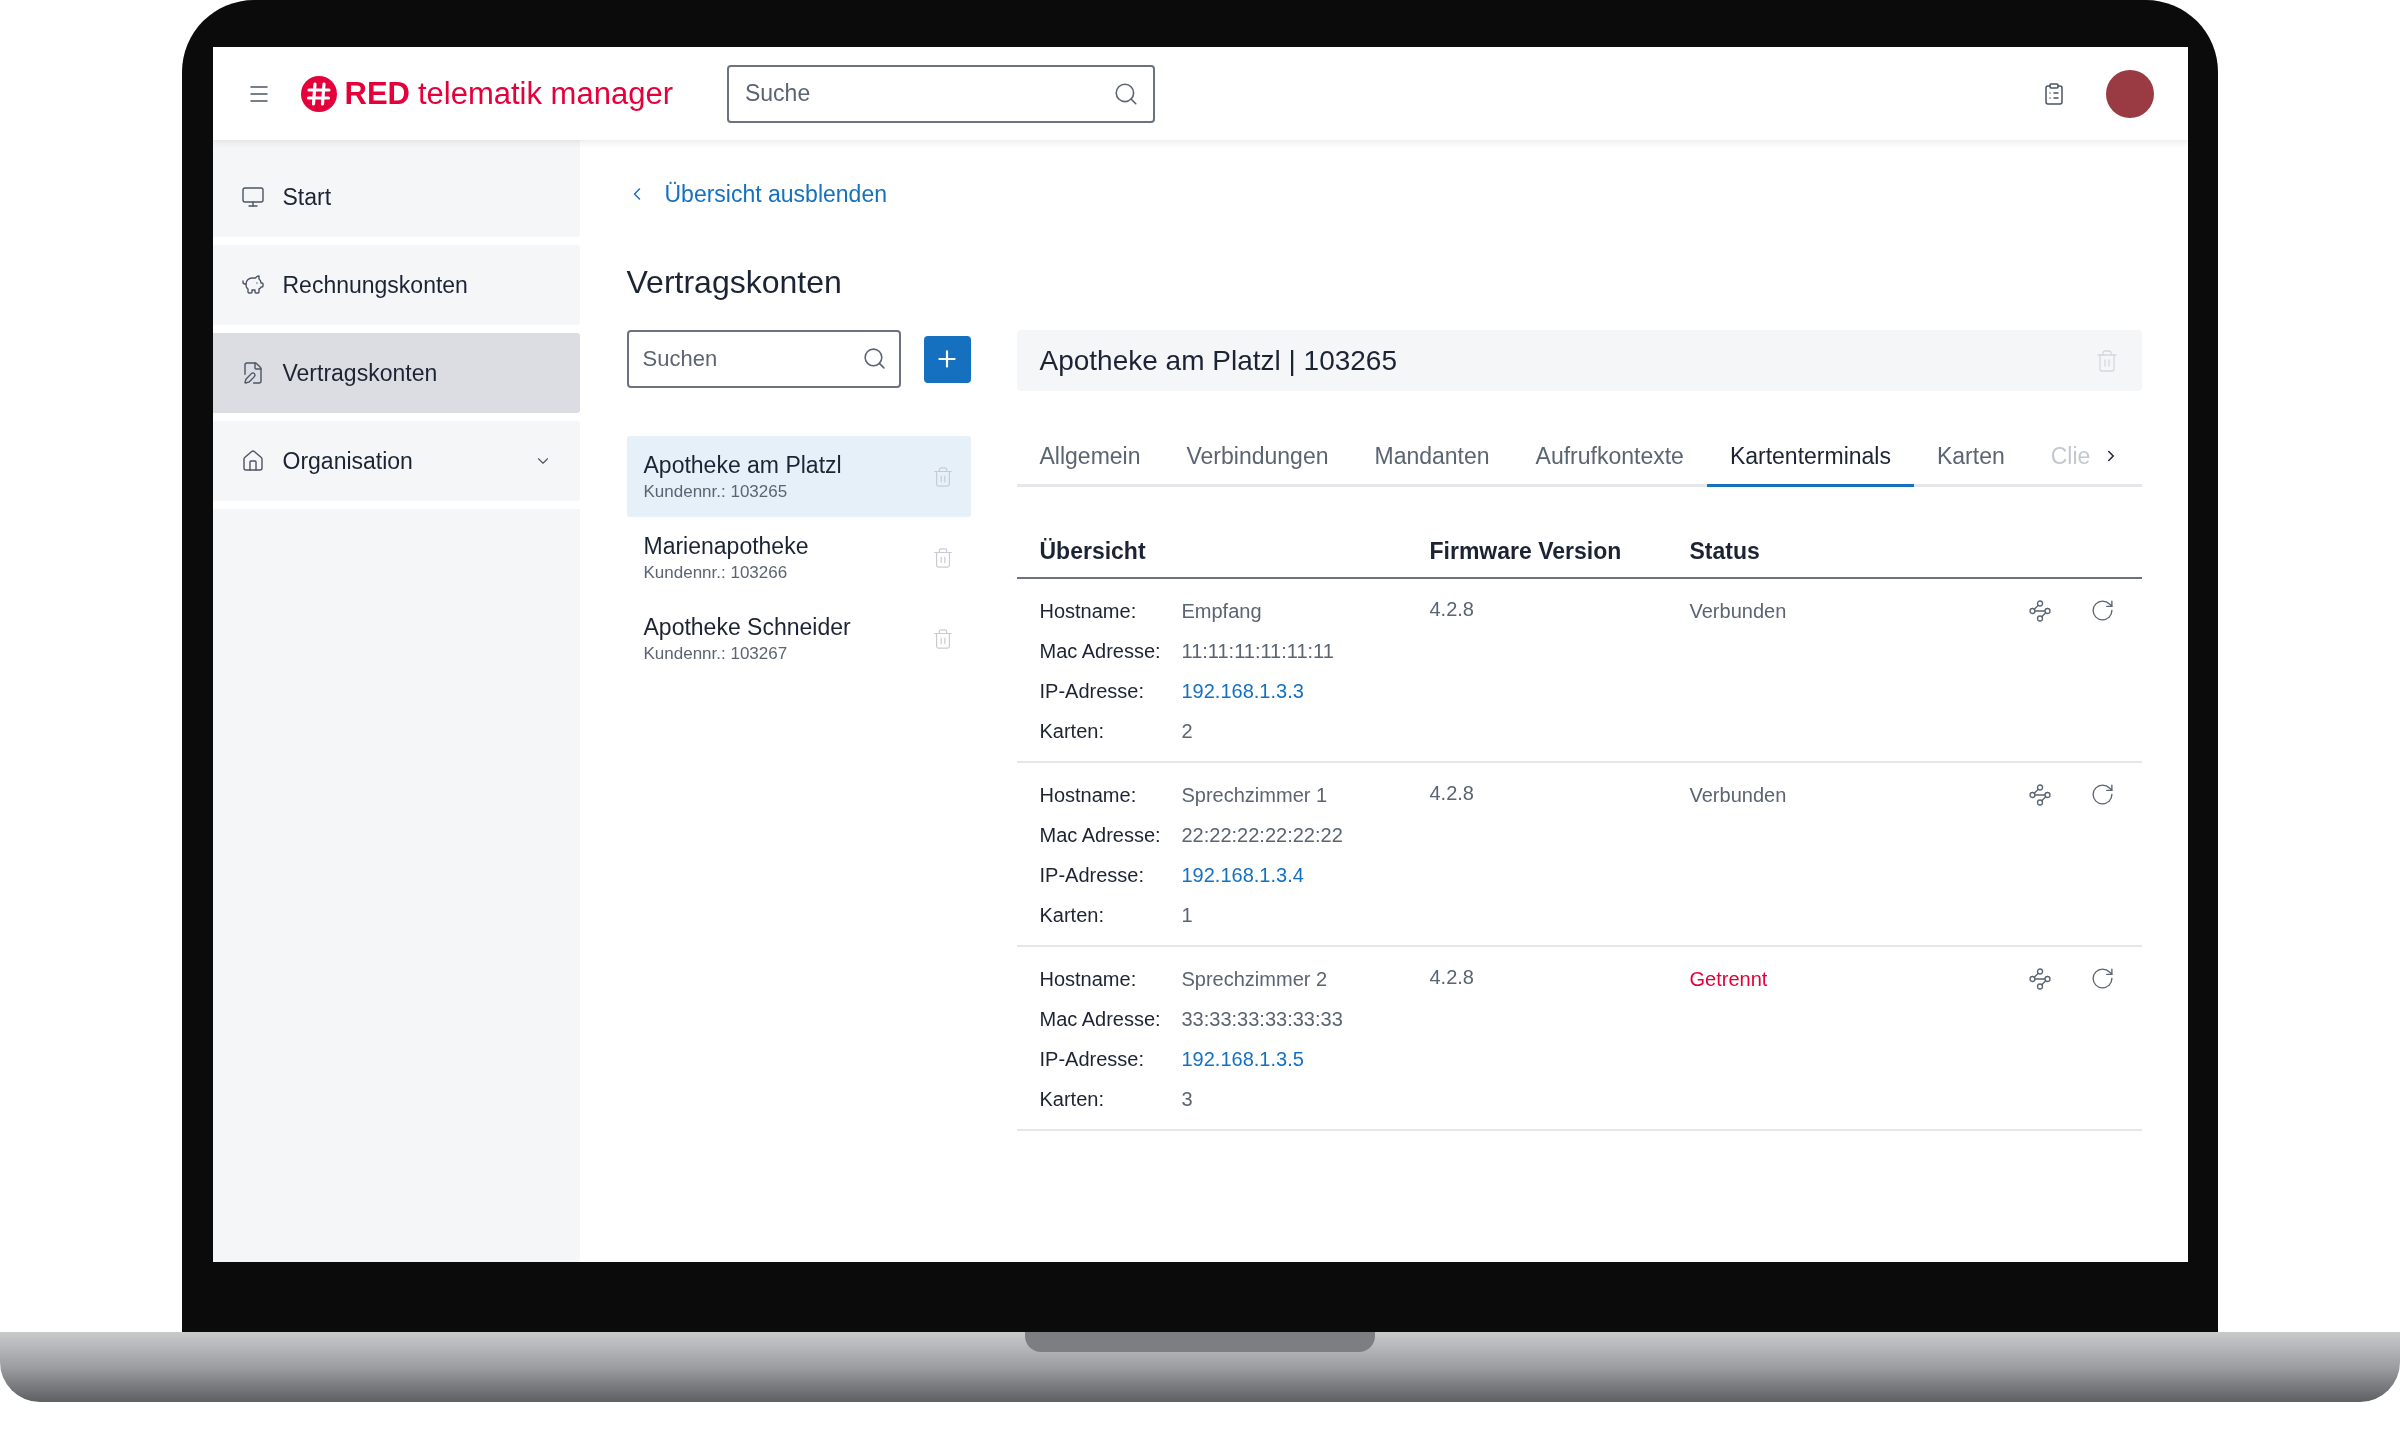 This screenshot has width=2400, height=1440. I want to click on customer-number: Kundennr.: 103266, so click(716, 572).